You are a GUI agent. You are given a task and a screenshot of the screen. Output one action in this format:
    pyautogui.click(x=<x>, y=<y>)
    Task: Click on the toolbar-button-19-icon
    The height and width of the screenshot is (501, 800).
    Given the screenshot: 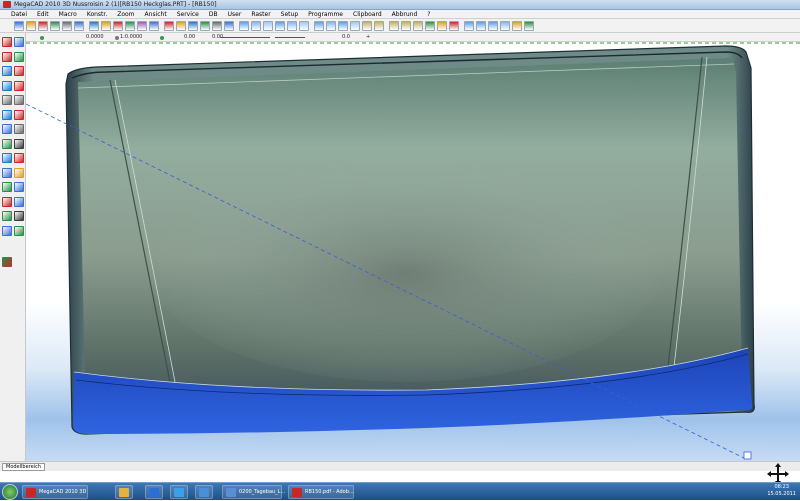 What is the action you would take?
    pyautogui.click(x=256, y=26)
    